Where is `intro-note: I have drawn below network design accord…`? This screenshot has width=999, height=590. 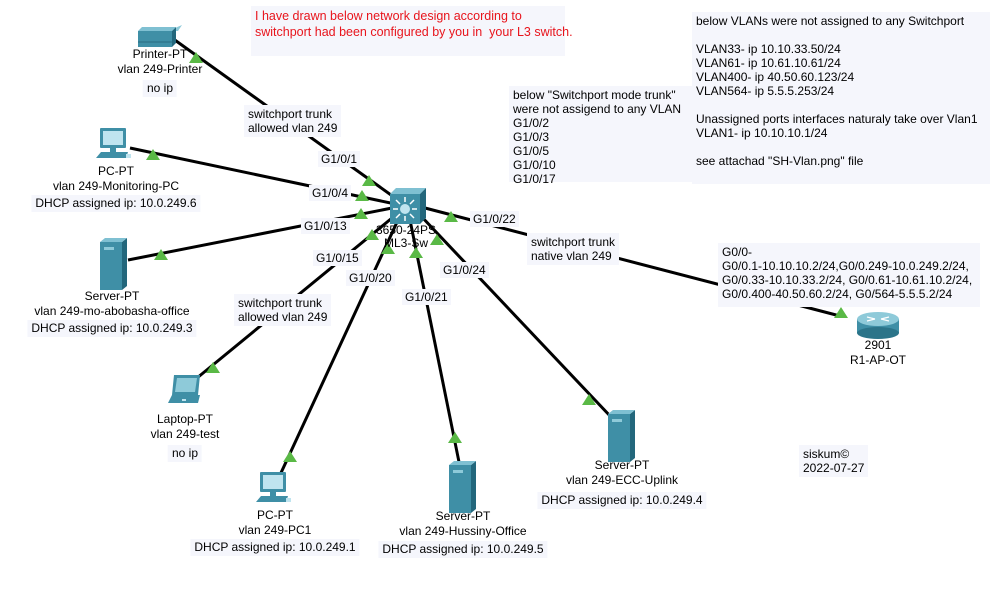
intro-note: I have drawn below network design accord… is located at coordinates (412, 31).